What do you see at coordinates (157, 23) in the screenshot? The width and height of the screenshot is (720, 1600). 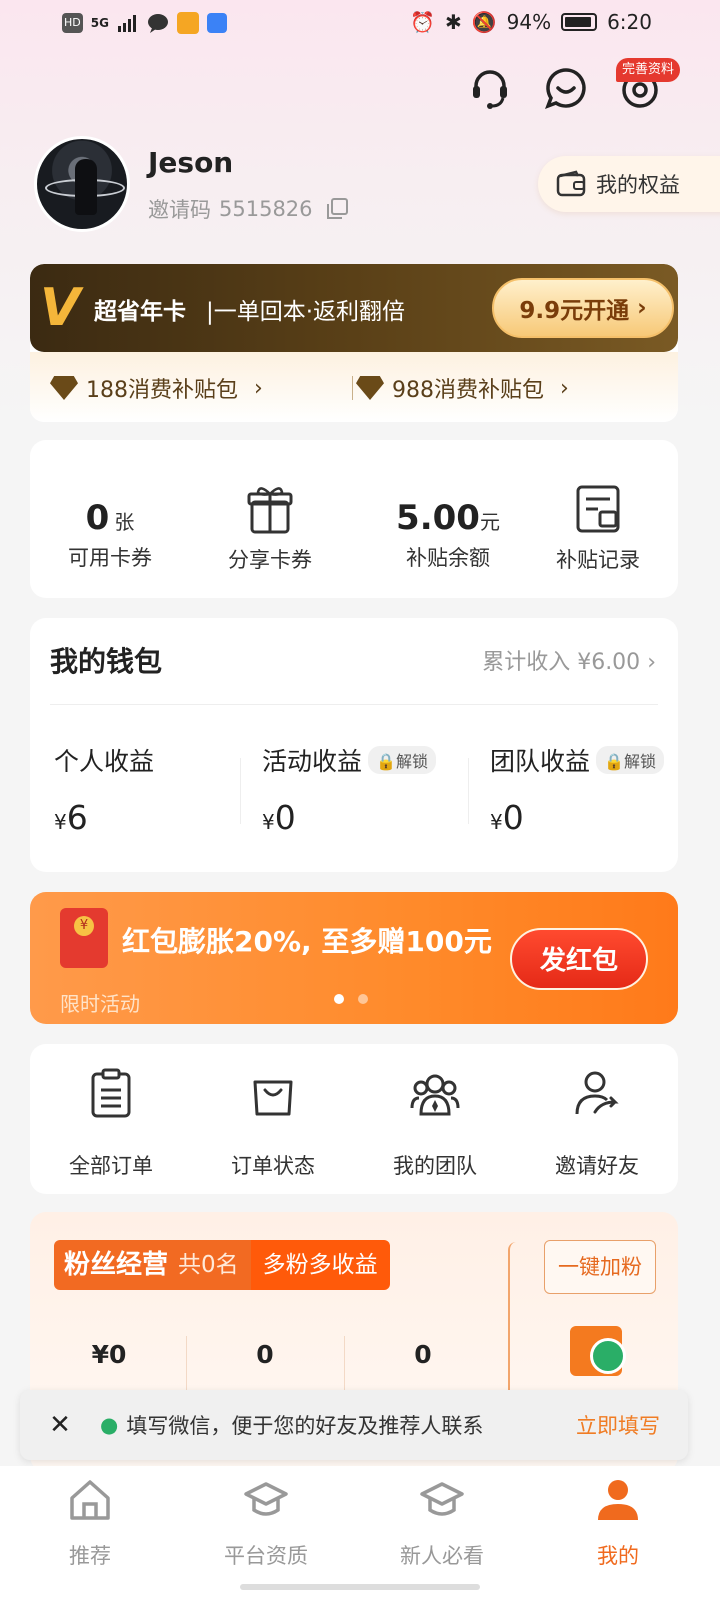 I see `message-icon` at bounding box center [157, 23].